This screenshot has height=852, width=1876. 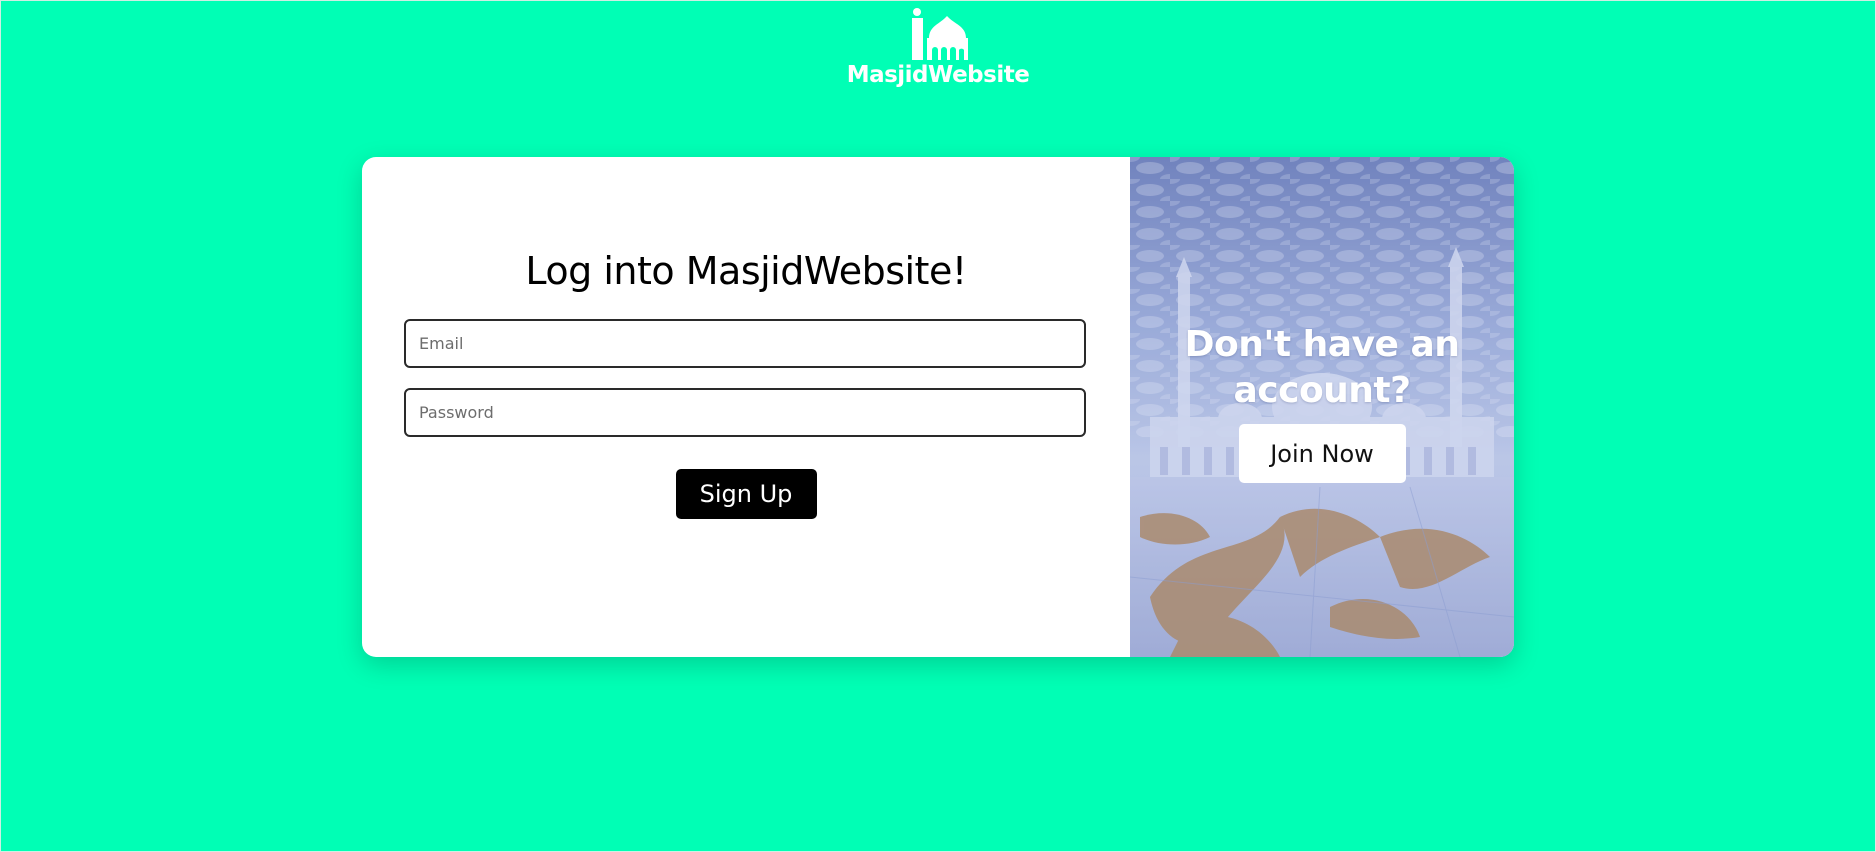 I want to click on mosque-logo-icon, so click(x=940, y=34).